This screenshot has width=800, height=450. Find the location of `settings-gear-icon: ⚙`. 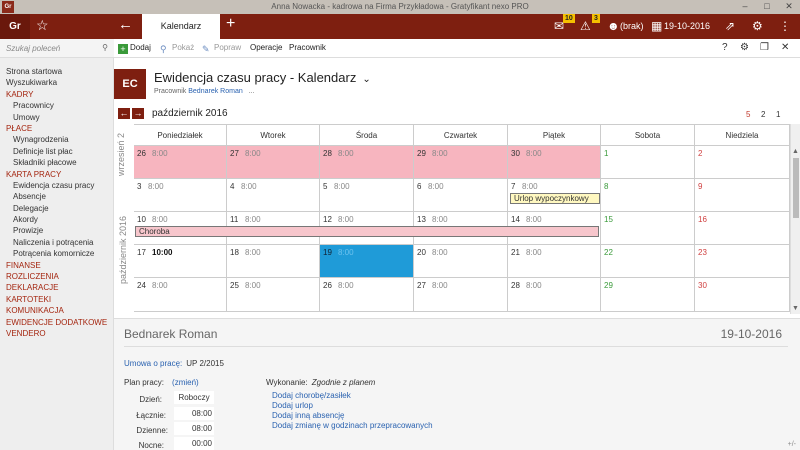

settings-gear-icon: ⚙ is located at coordinates (757, 26).